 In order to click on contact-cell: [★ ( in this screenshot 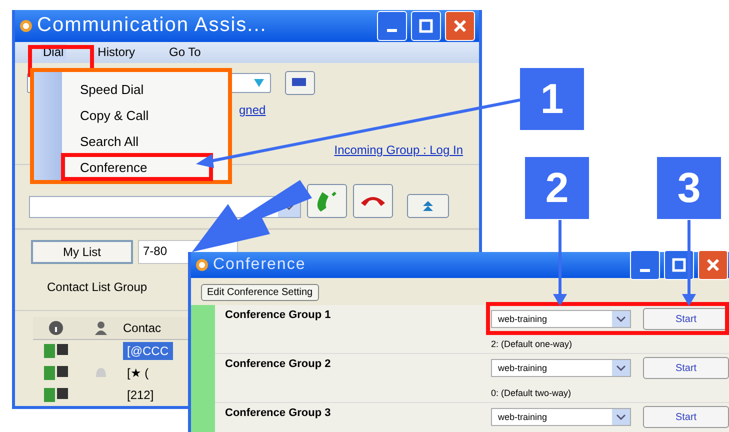, I will do `click(138, 373)`.